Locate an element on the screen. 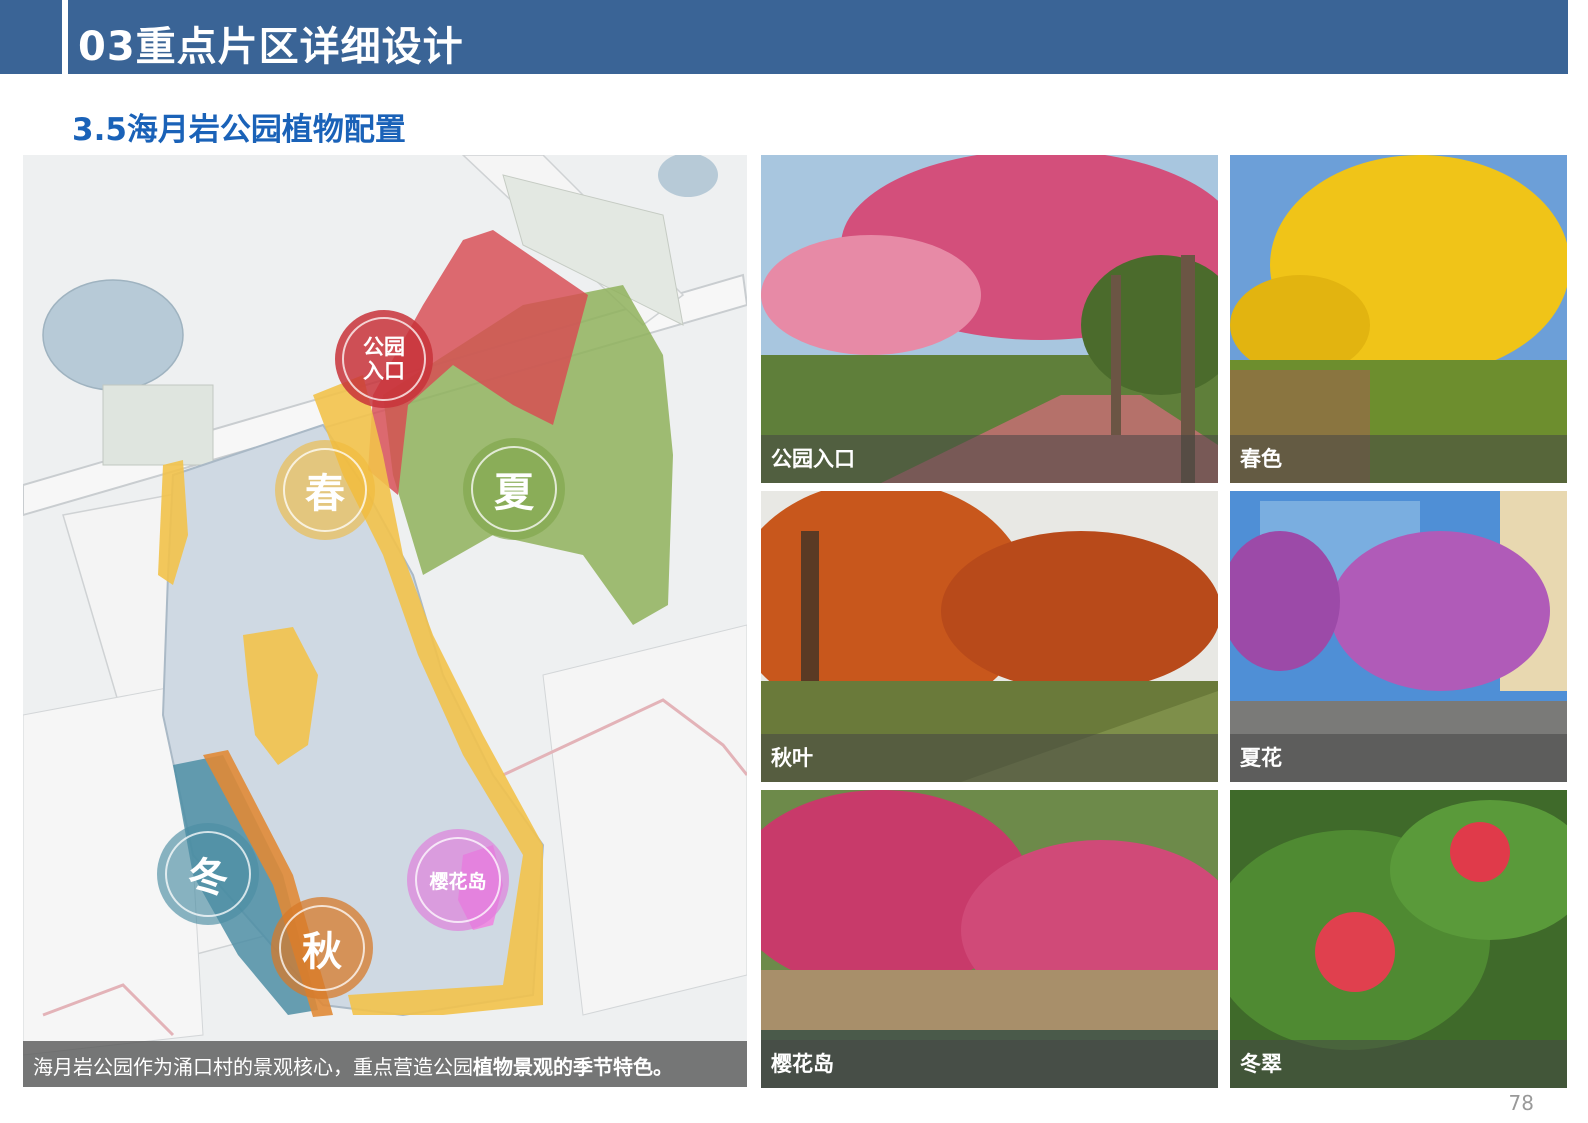 The width and height of the screenshot is (1588, 1123). photo-label: 冬翠 is located at coordinates (1261, 1064).